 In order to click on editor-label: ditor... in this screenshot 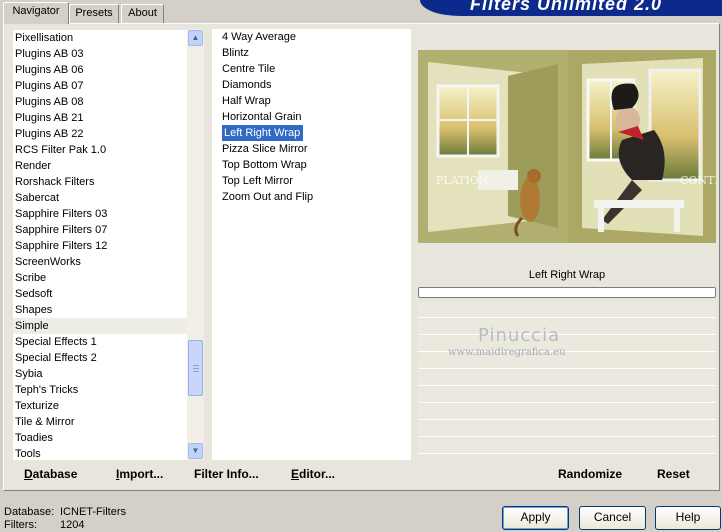, I will do `click(317, 474)`.